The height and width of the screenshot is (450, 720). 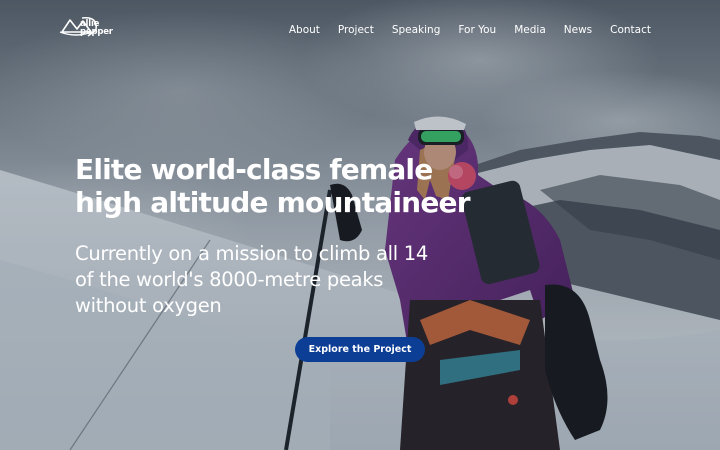 I want to click on explore-project-button: Explore the Project, so click(x=360, y=349).